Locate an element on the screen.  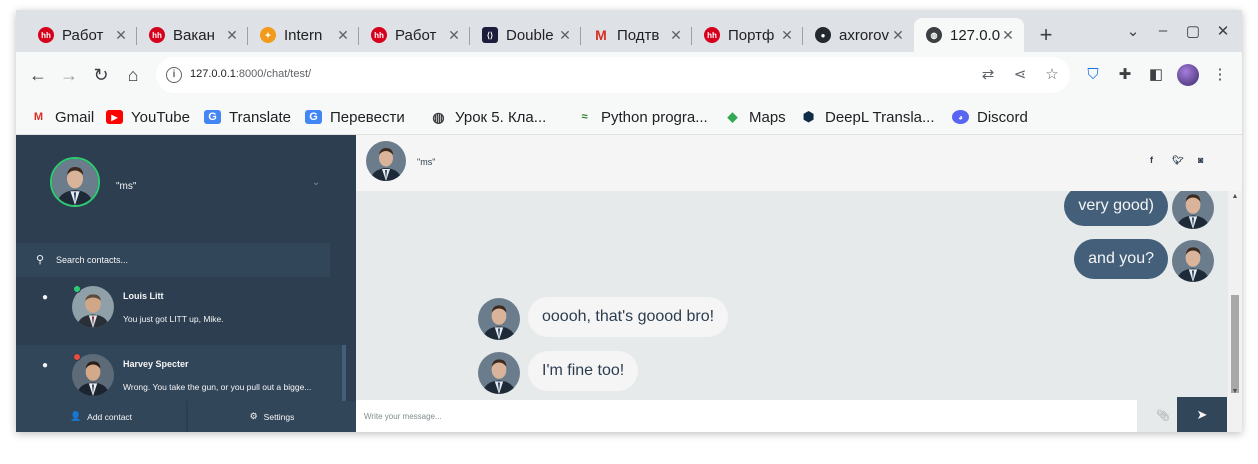
contacts-scrollbar is located at coordinates (351, 339).